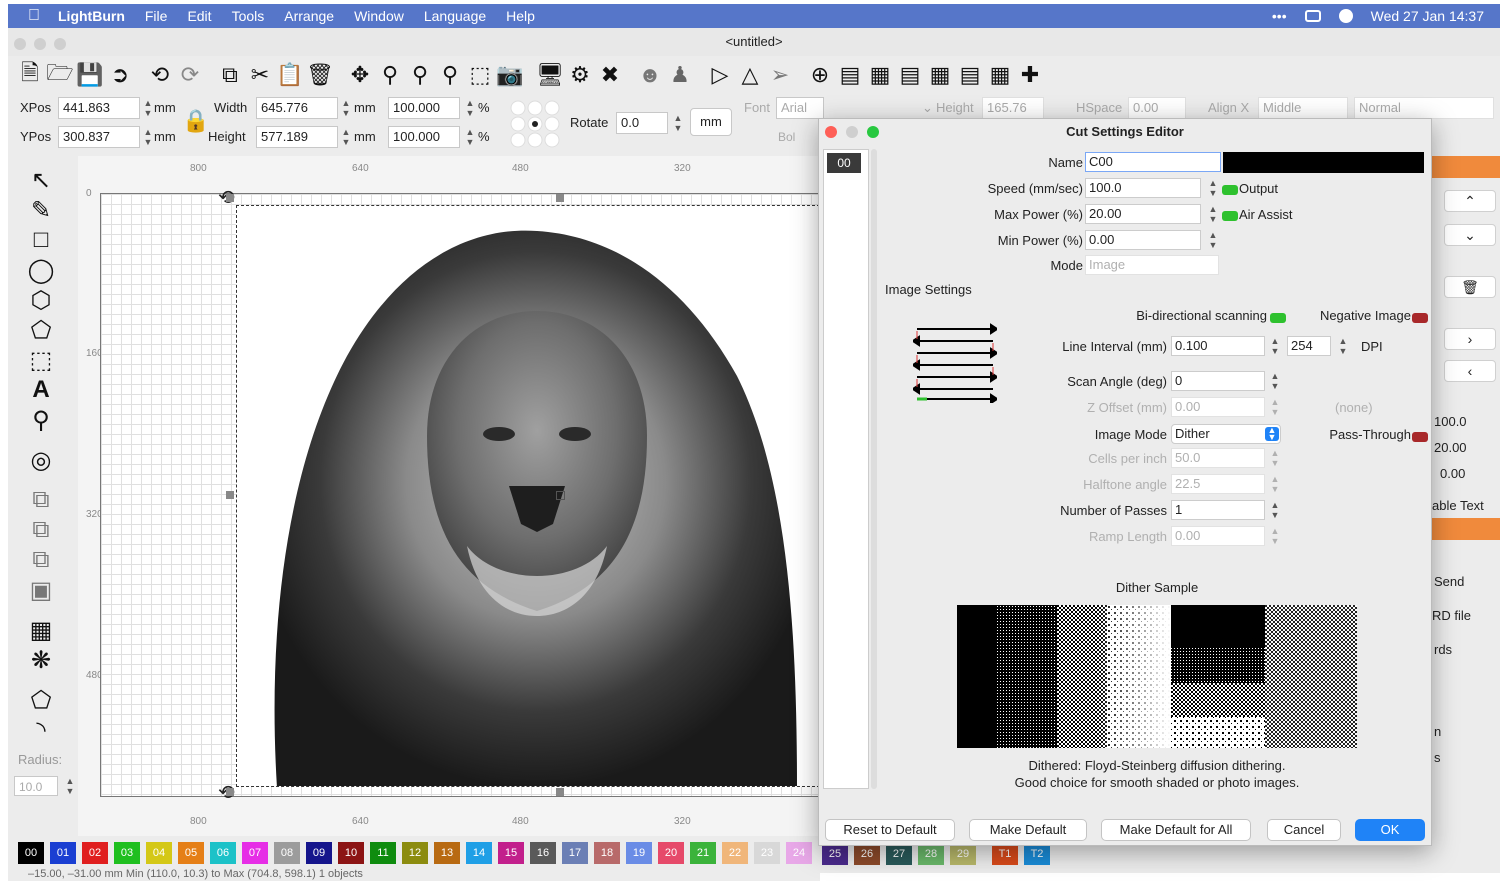 The image size is (1504, 881). Describe the element at coordinates (1218, 484) in the screenshot. I see `halftone-angle-input: 22.5` at that location.